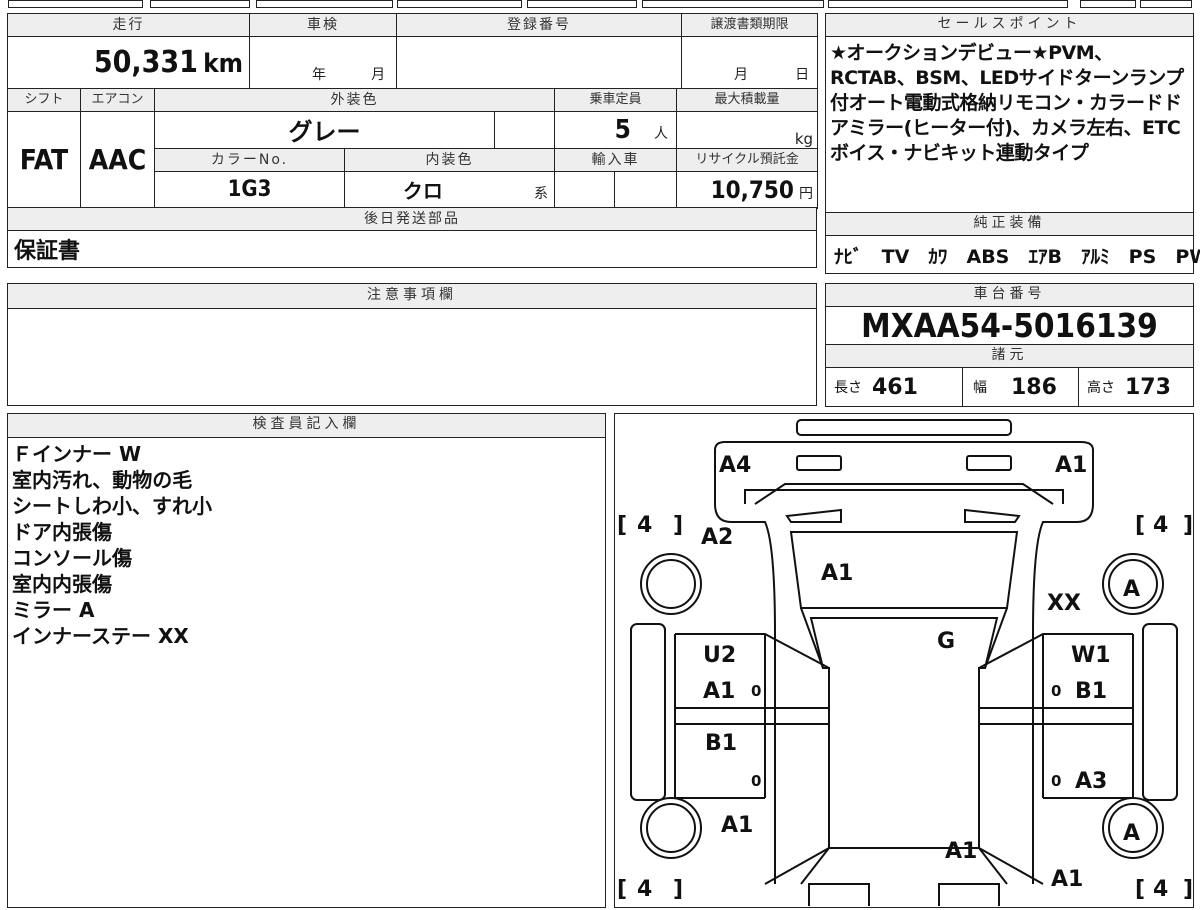  What do you see at coordinates (946, 641) in the screenshot?
I see `damage-mark-roof: G` at bounding box center [946, 641].